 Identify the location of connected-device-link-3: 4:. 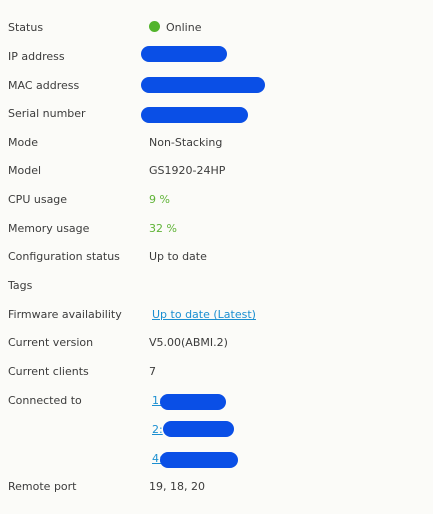
(216, 460).